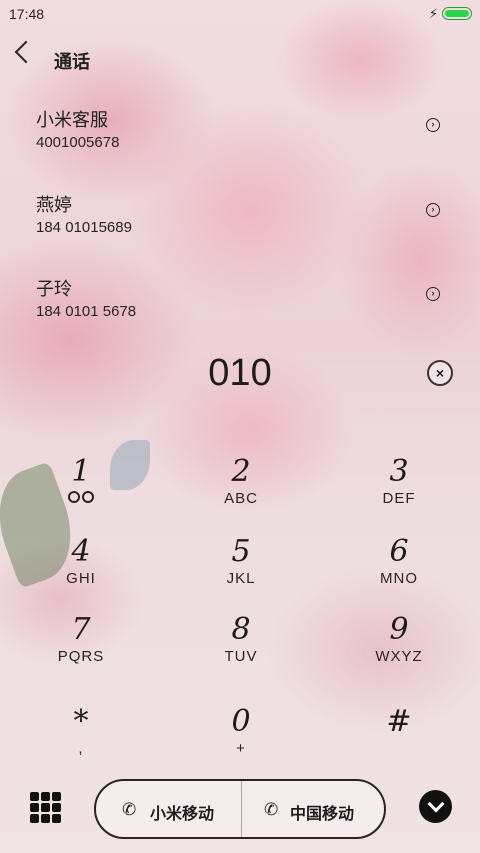 This screenshot has height=853, width=480. Describe the element at coordinates (399, 721) in the screenshot. I see `key-digit: #` at that location.